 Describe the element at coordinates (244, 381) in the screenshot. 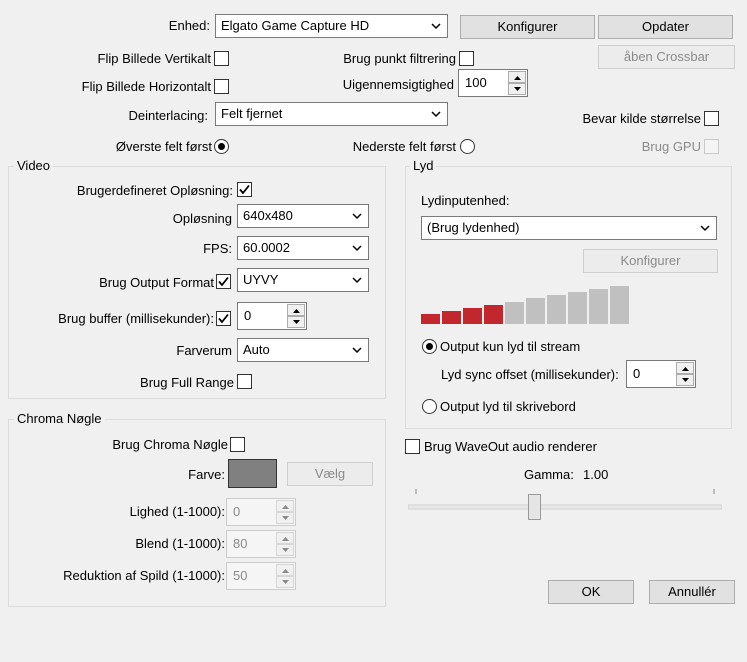

I see `full-range-checkbox` at that location.